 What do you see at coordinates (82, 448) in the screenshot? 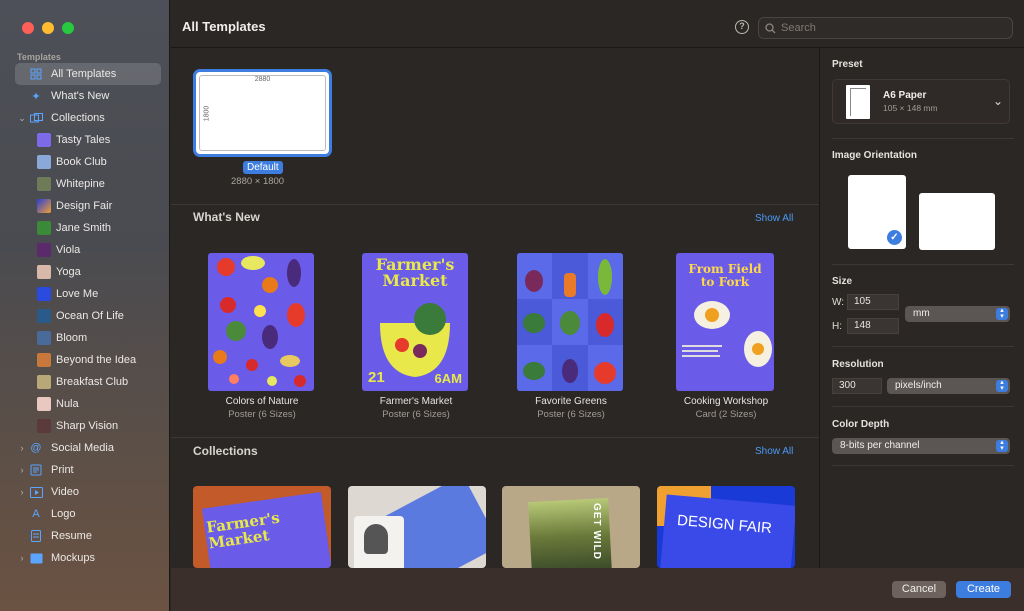
I see `sidebar-item-label: Social Media` at bounding box center [82, 448].